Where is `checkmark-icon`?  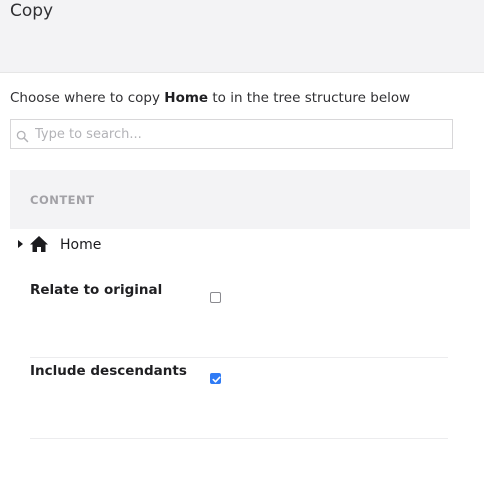 checkmark-icon is located at coordinates (216, 379).